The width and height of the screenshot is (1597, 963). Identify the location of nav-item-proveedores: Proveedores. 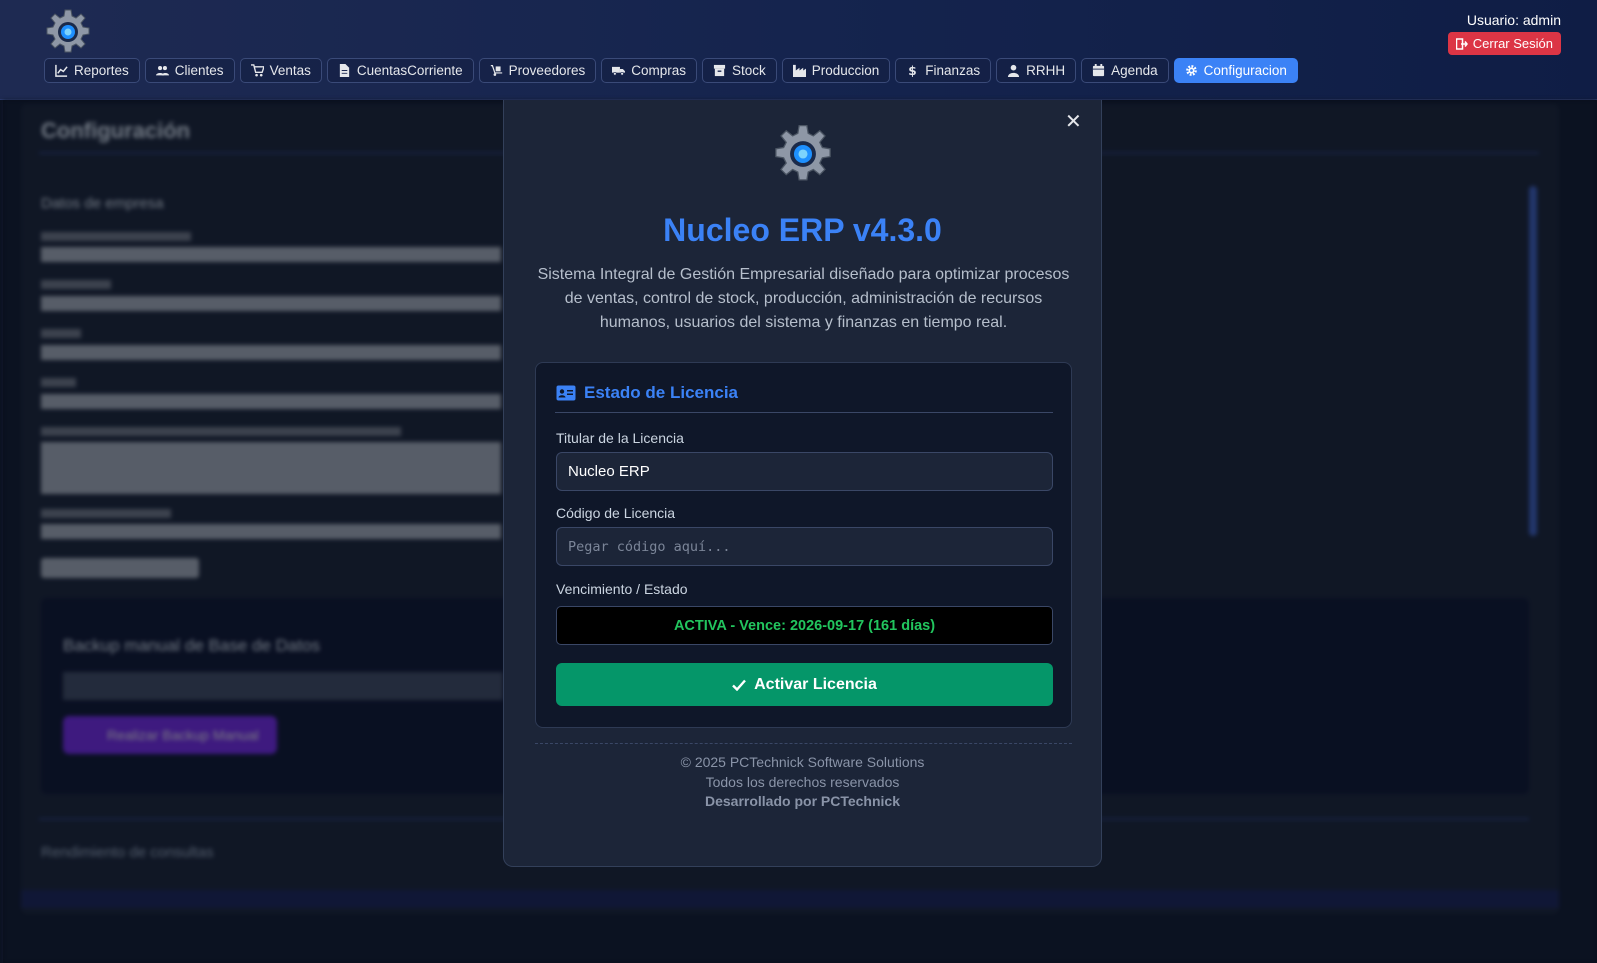
(537, 70).